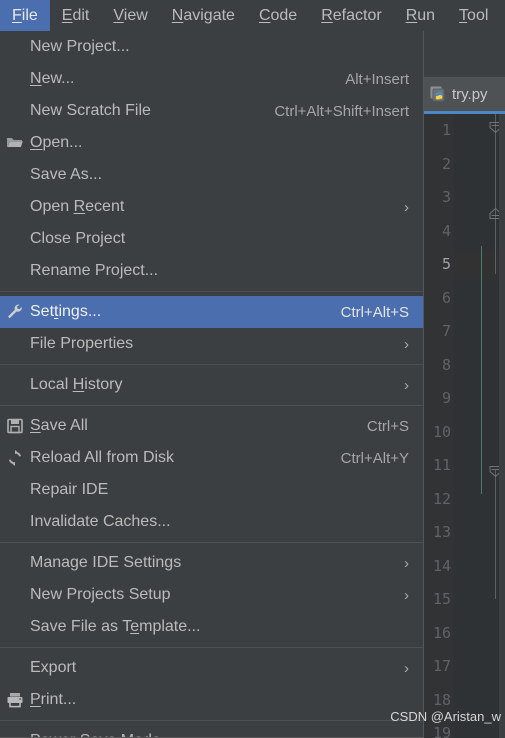  I want to click on menu-item-save-all: Save All Ctrl+S, so click(211, 426).